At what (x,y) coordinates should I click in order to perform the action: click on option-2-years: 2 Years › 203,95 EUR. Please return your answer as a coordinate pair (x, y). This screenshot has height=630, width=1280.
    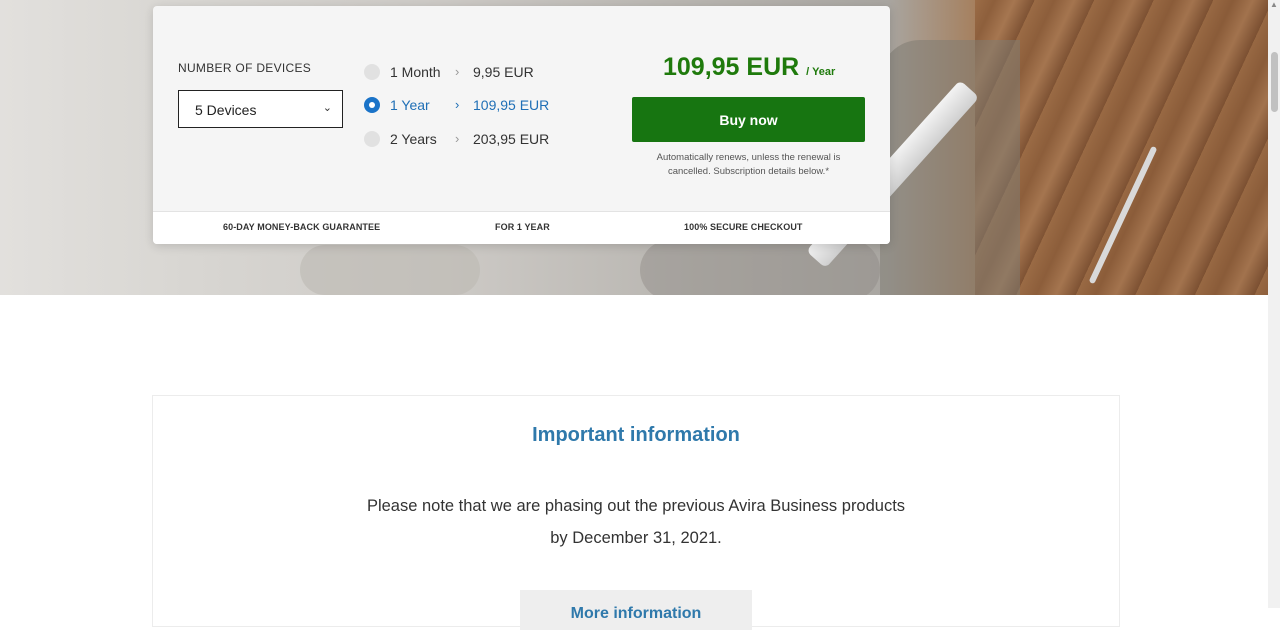
    Looking at the image, I should click on (464, 140).